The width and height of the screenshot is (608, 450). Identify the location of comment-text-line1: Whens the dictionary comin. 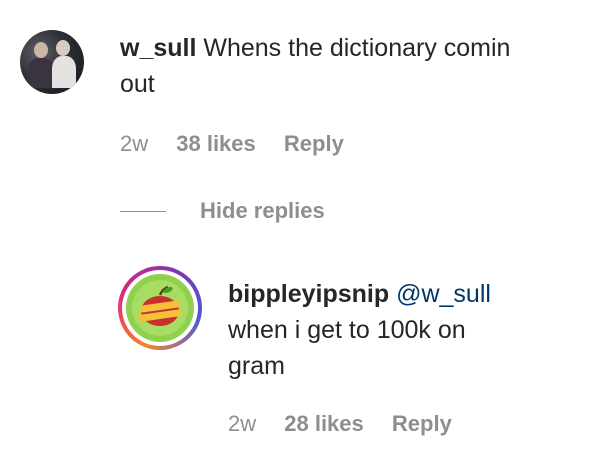
(357, 48).